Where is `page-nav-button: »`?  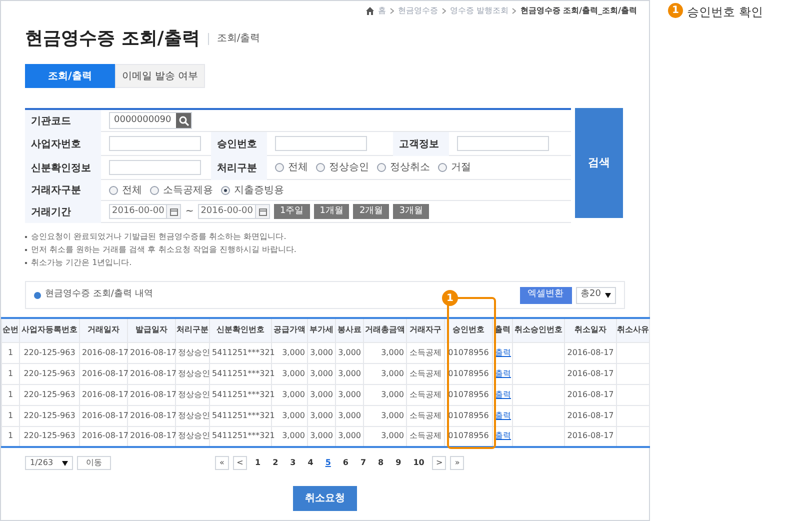
page-nav-button: » is located at coordinates (457, 463).